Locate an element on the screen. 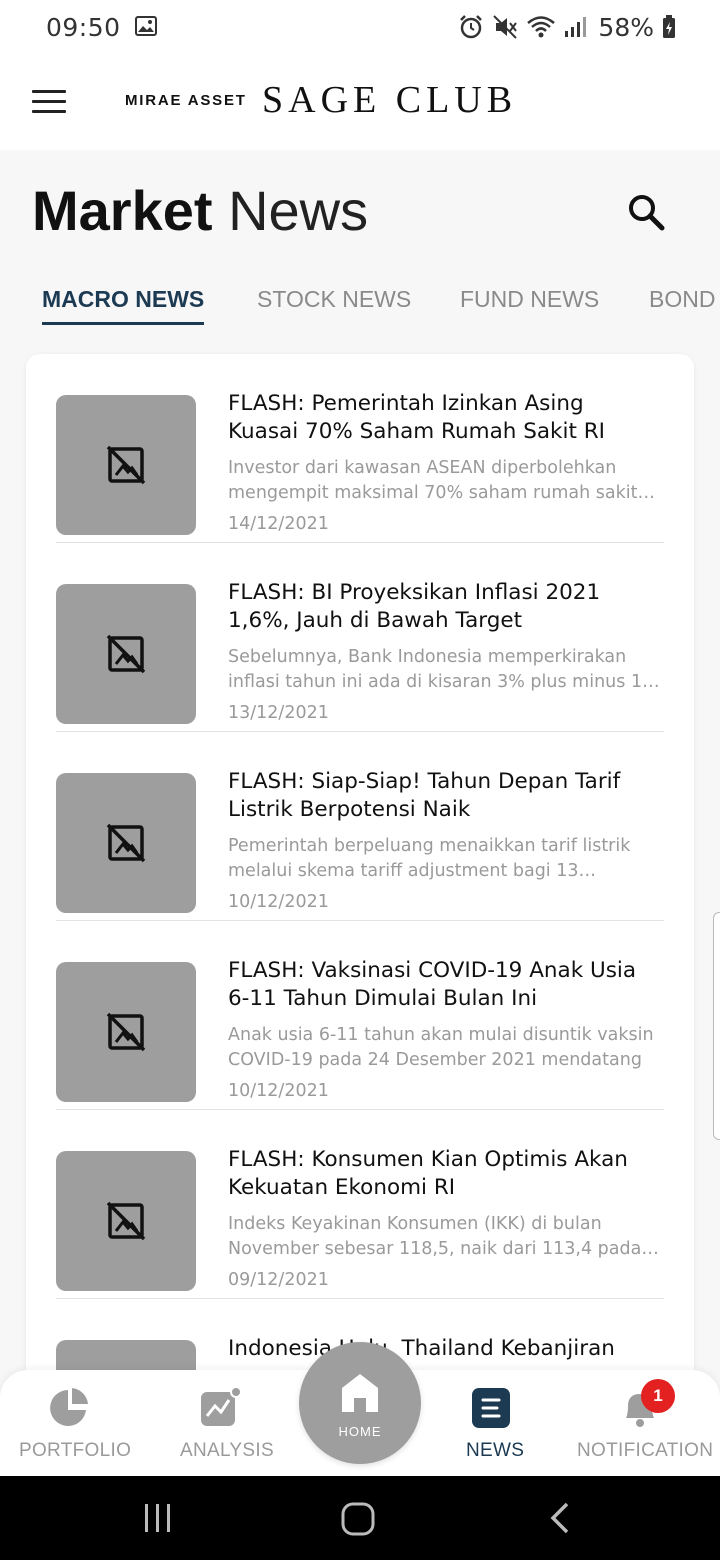 This screenshot has width=720, height=1560. page-title-bold: Market is located at coordinates (122, 210).